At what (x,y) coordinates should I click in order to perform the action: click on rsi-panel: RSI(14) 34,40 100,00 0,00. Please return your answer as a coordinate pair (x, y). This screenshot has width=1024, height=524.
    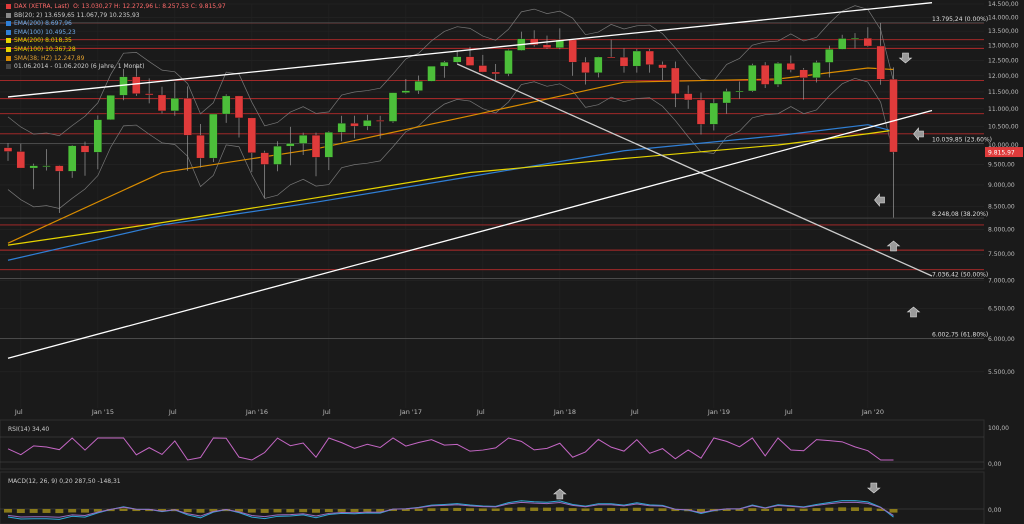
    Looking at the image, I should click on (504, 444).